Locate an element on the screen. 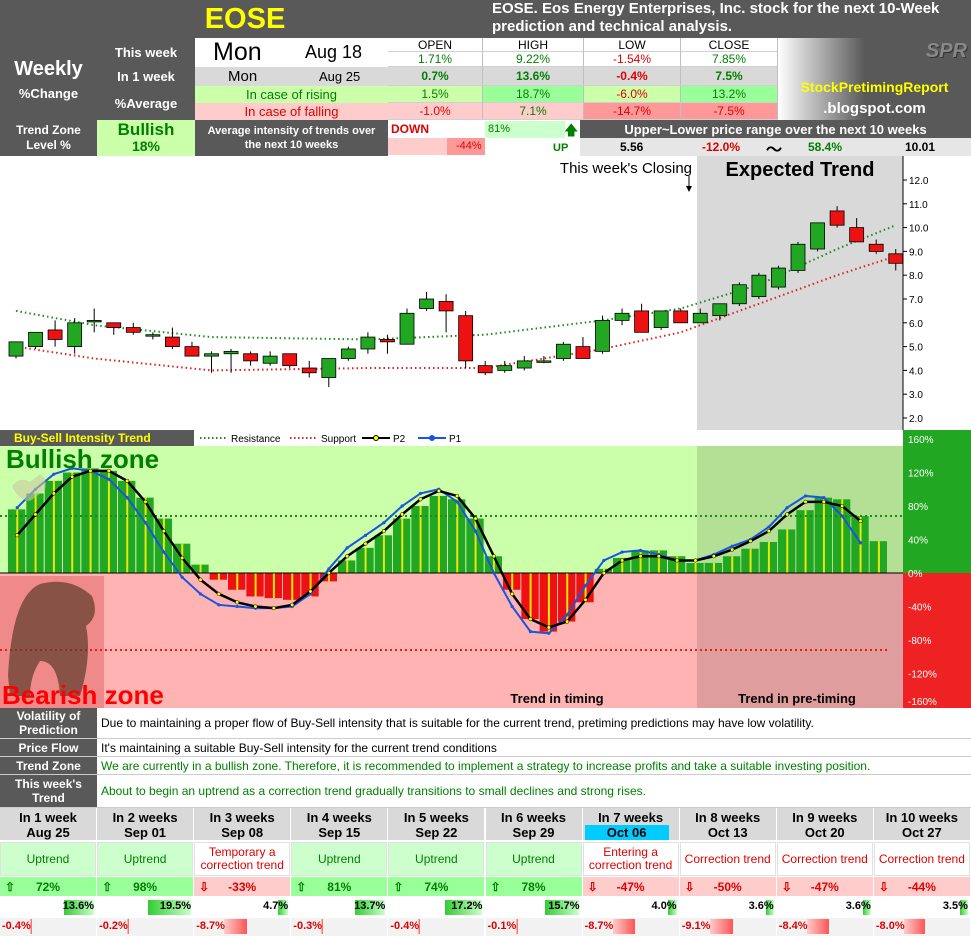 Image resolution: width=971 pixels, height=937 pixels. forecast-low: -8.7% is located at coordinates (210, 926).